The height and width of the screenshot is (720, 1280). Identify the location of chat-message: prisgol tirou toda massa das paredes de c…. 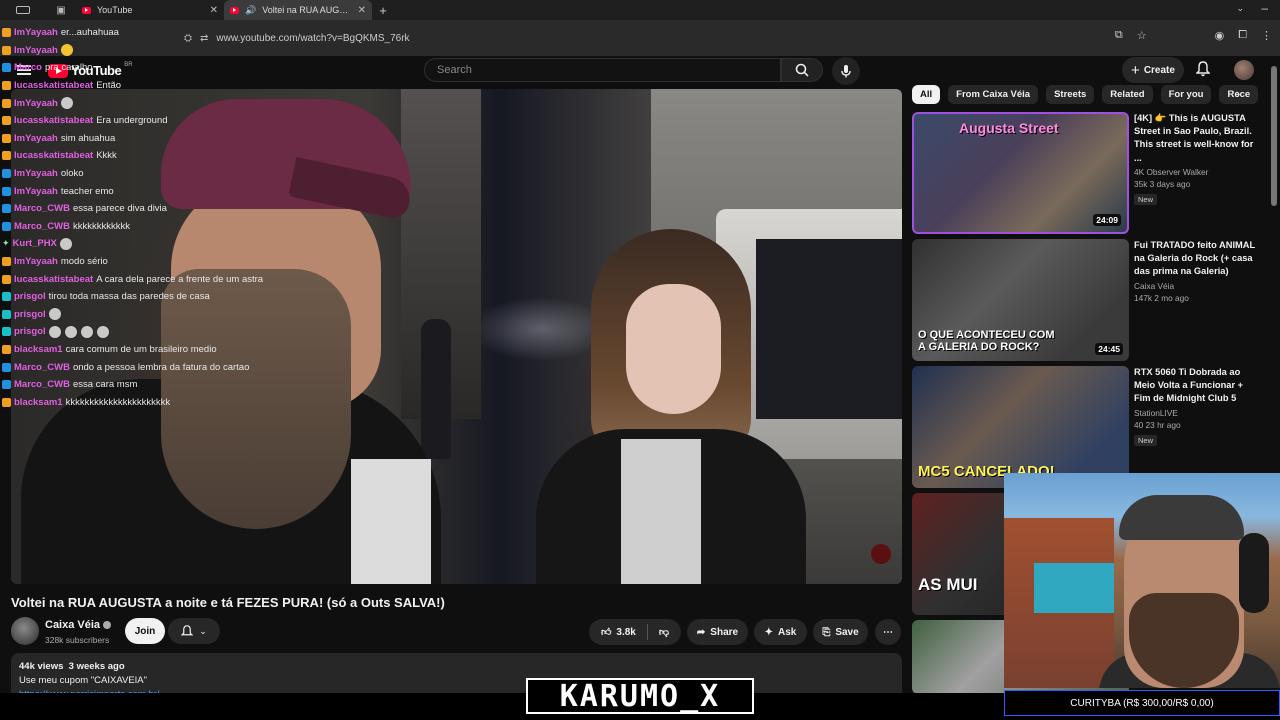
(160, 297).